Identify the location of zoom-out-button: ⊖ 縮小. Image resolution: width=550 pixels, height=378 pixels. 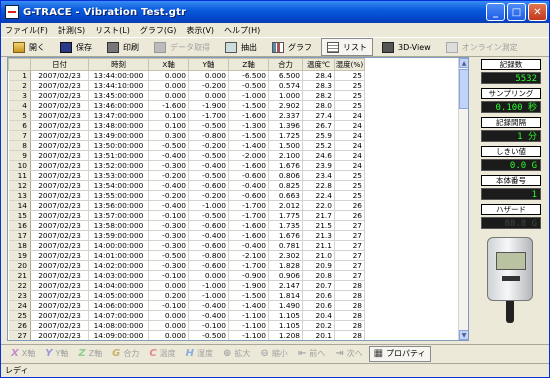
(273, 354).